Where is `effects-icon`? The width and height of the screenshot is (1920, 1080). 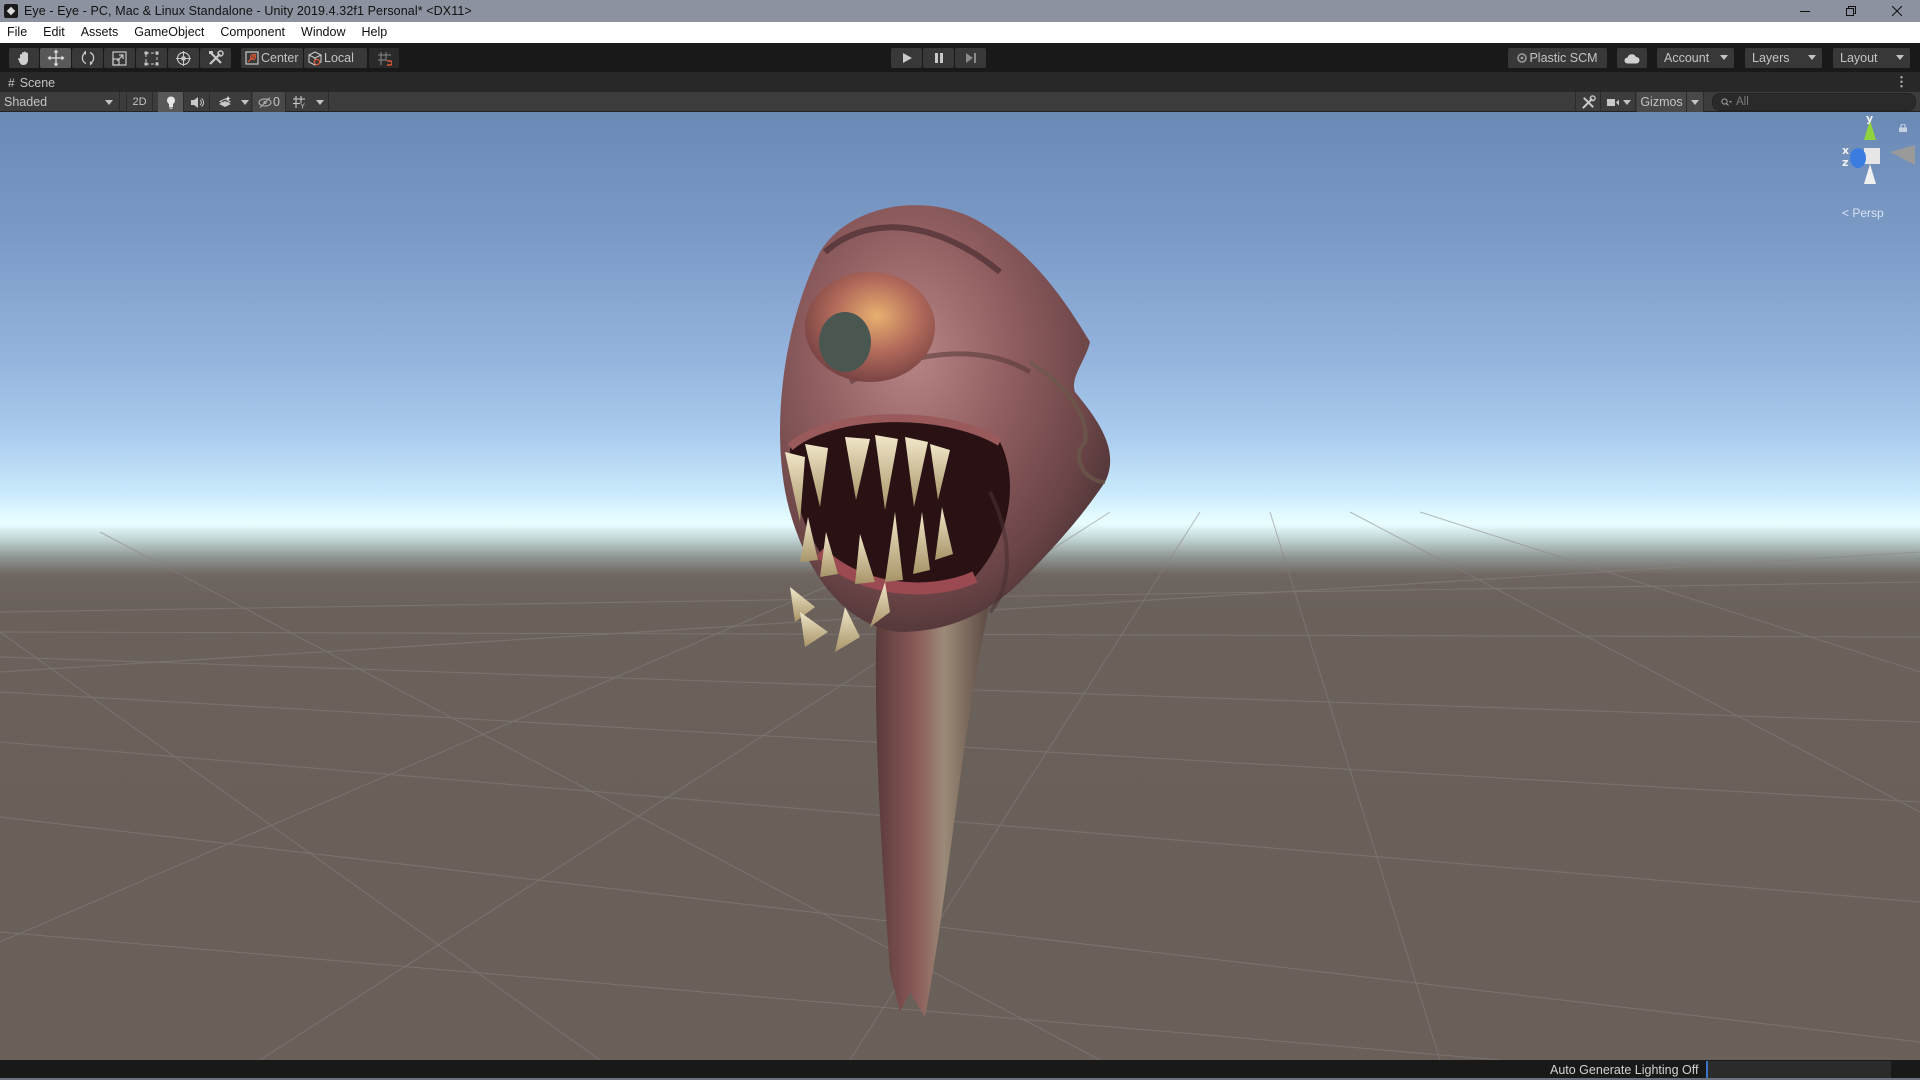
effects-icon is located at coordinates (224, 101).